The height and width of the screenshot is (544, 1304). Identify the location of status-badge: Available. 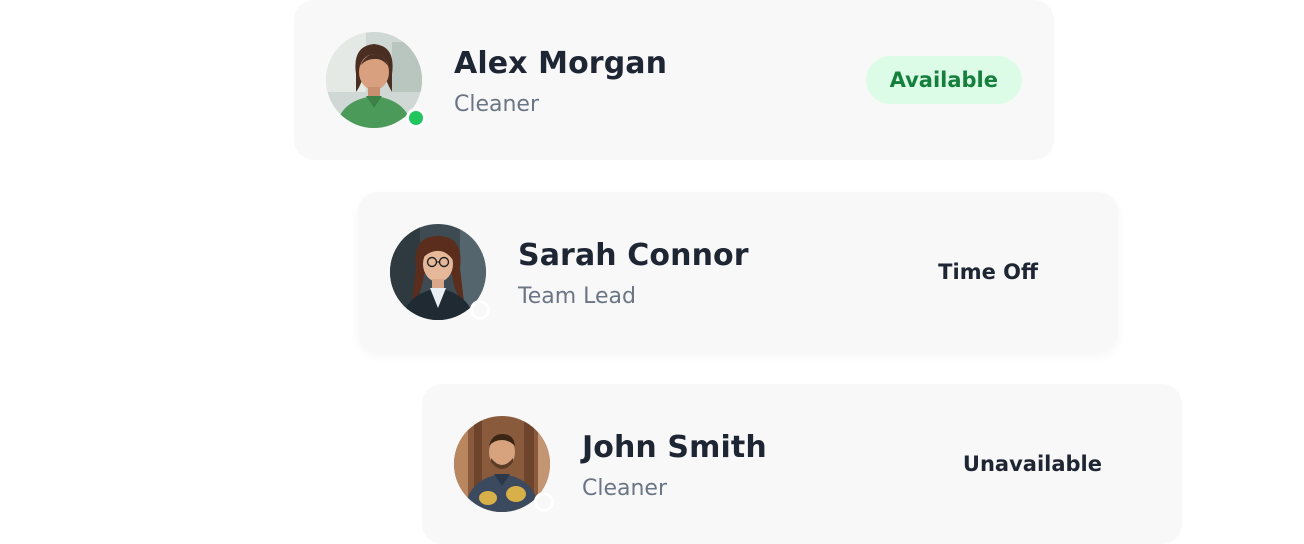
(943, 80).